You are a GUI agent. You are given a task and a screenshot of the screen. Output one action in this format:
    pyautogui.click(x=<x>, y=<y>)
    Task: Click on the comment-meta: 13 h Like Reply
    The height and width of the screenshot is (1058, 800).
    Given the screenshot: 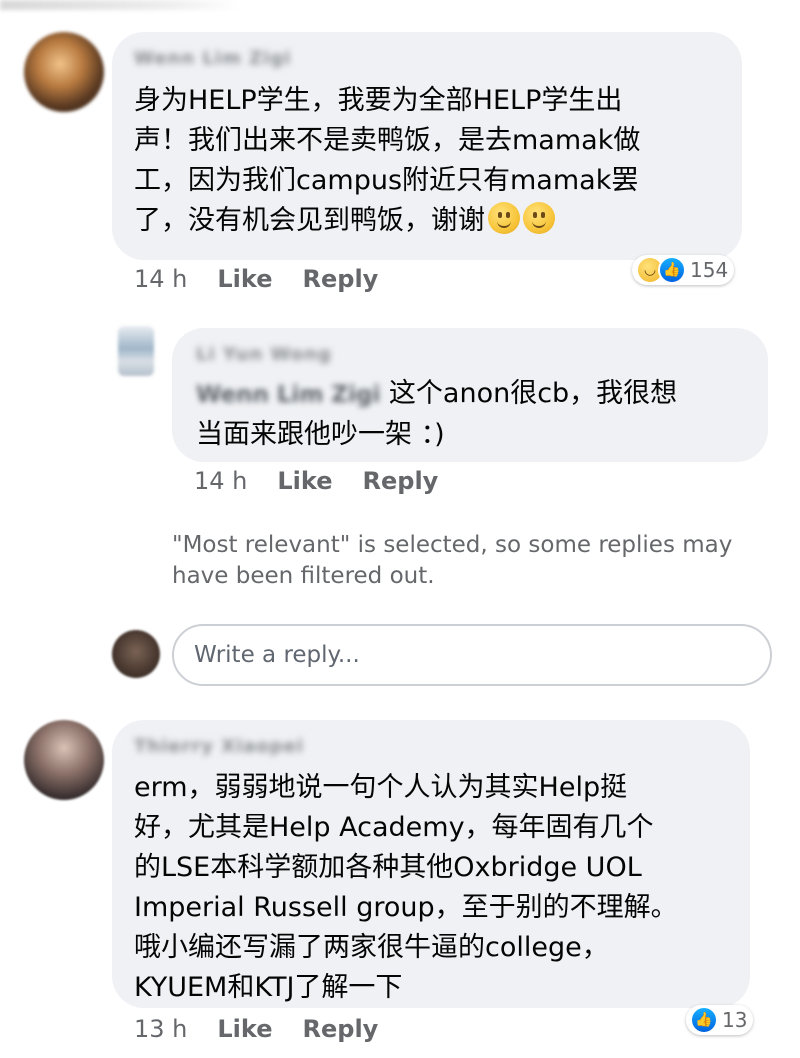 What is the action you would take?
    pyautogui.click(x=271, y=1029)
    